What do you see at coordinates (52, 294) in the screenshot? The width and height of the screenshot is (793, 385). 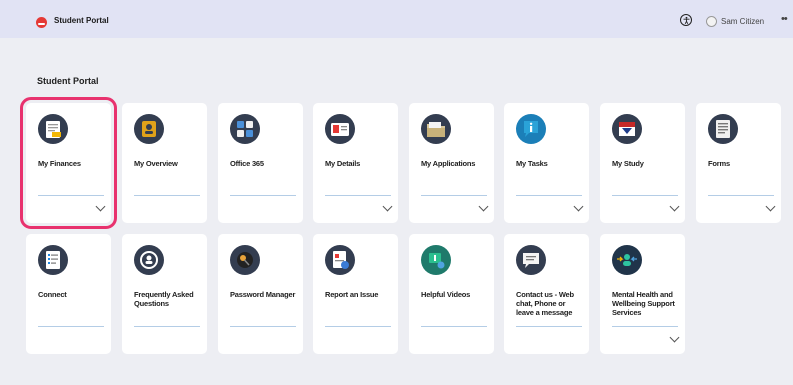 I see `tile-label: Connect` at bounding box center [52, 294].